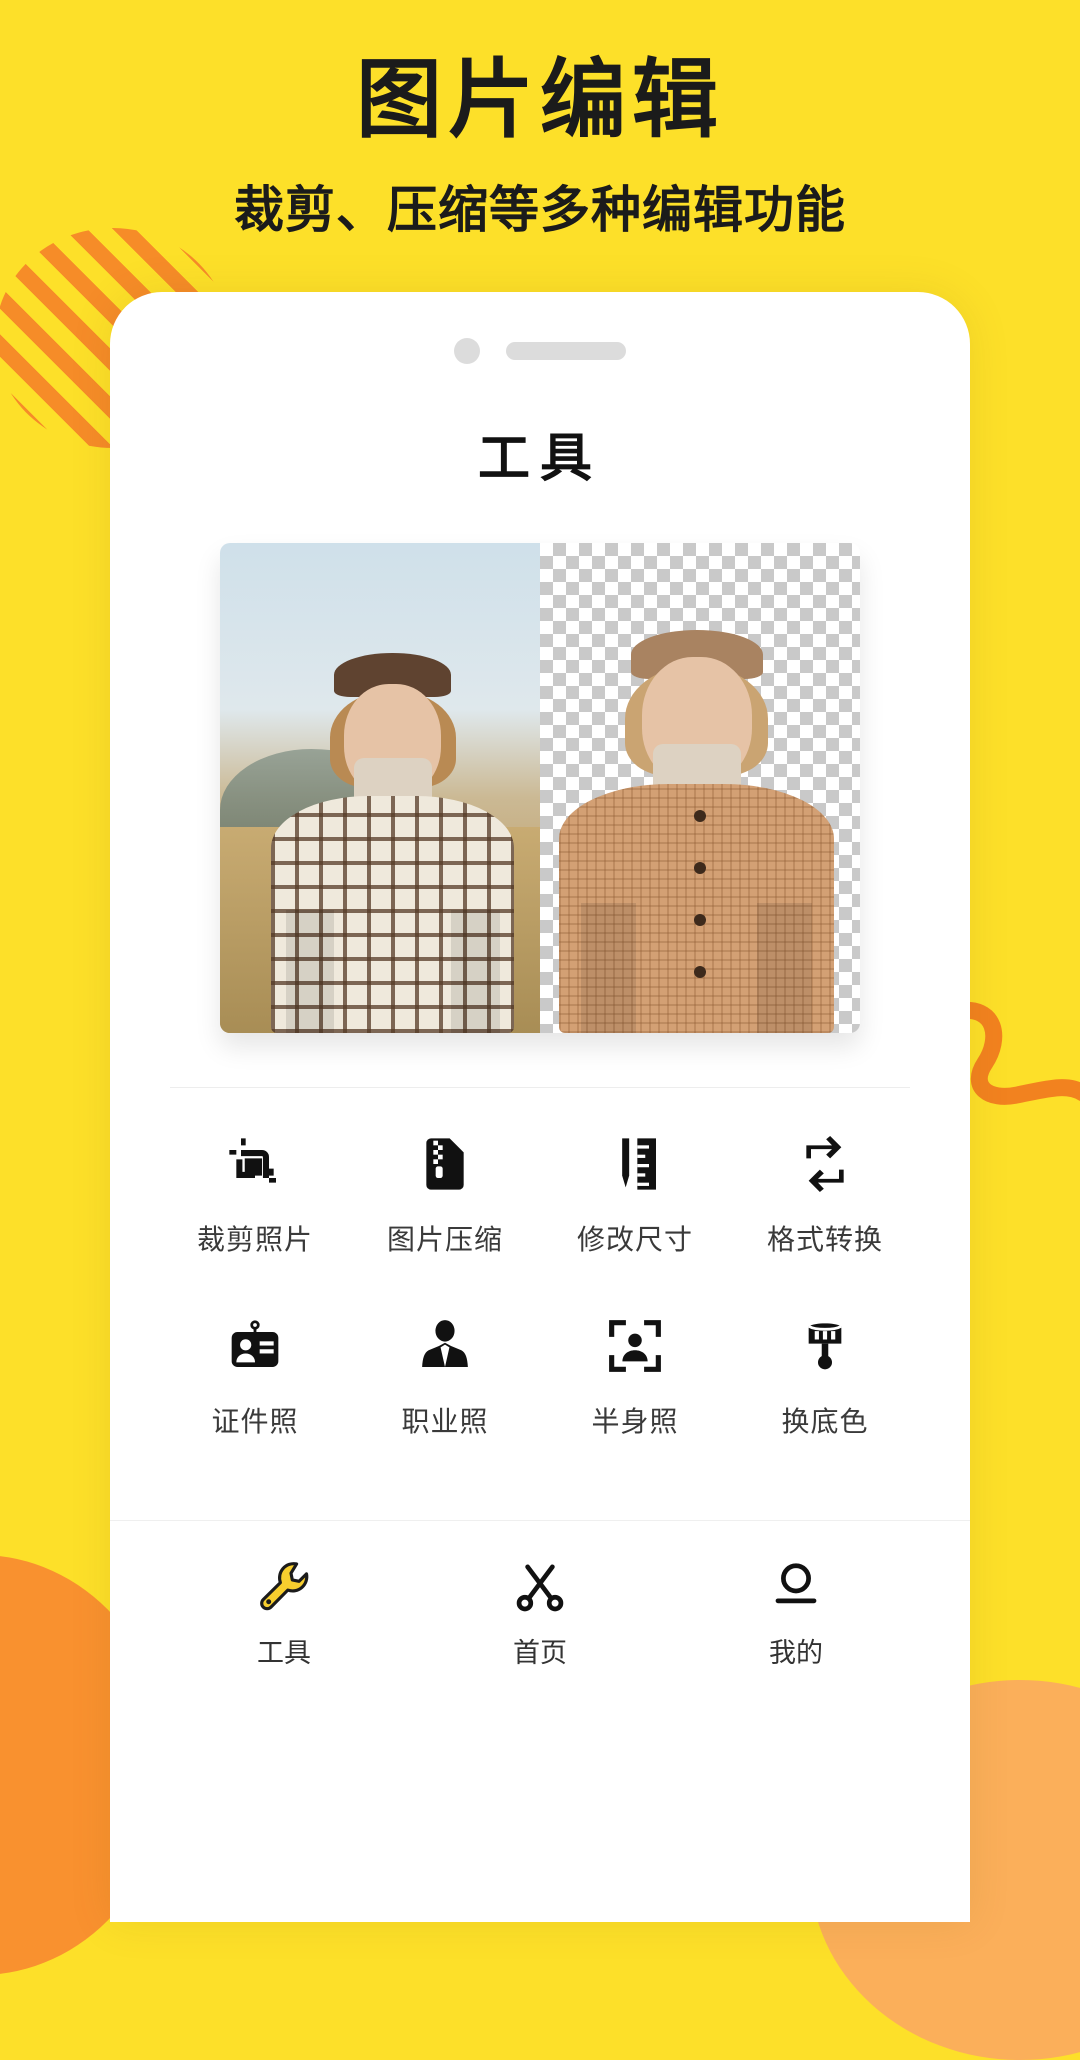  What do you see at coordinates (635, 1346) in the screenshot?
I see `person-scan-frame-icon` at bounding box center [635, 1346].